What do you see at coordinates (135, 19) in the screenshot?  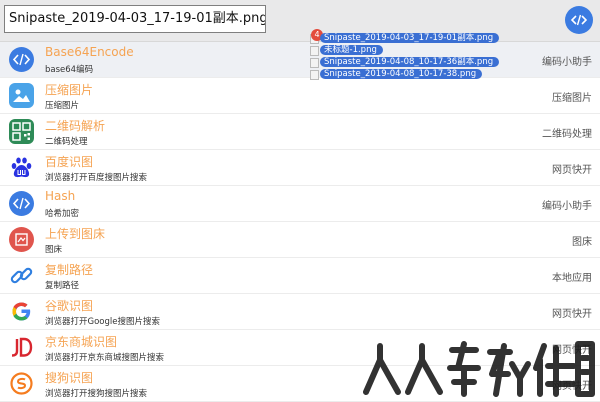 I see `search-input: Snipaste_2019-04-03_17-19-01副本.png` at bounding box center [135, 19].